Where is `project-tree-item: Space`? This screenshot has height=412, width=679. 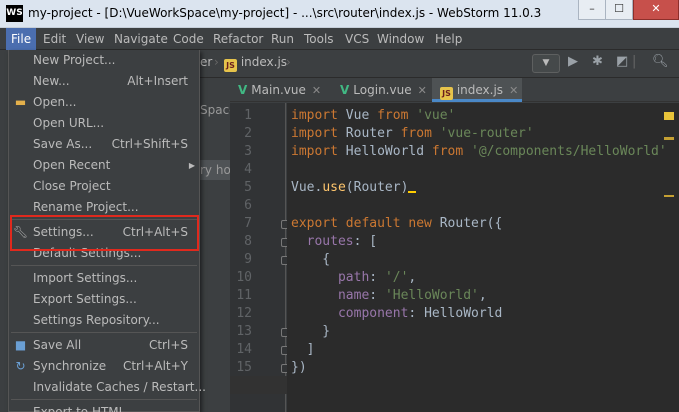 project-tree-item: Space is located at coordinates (215, 110).